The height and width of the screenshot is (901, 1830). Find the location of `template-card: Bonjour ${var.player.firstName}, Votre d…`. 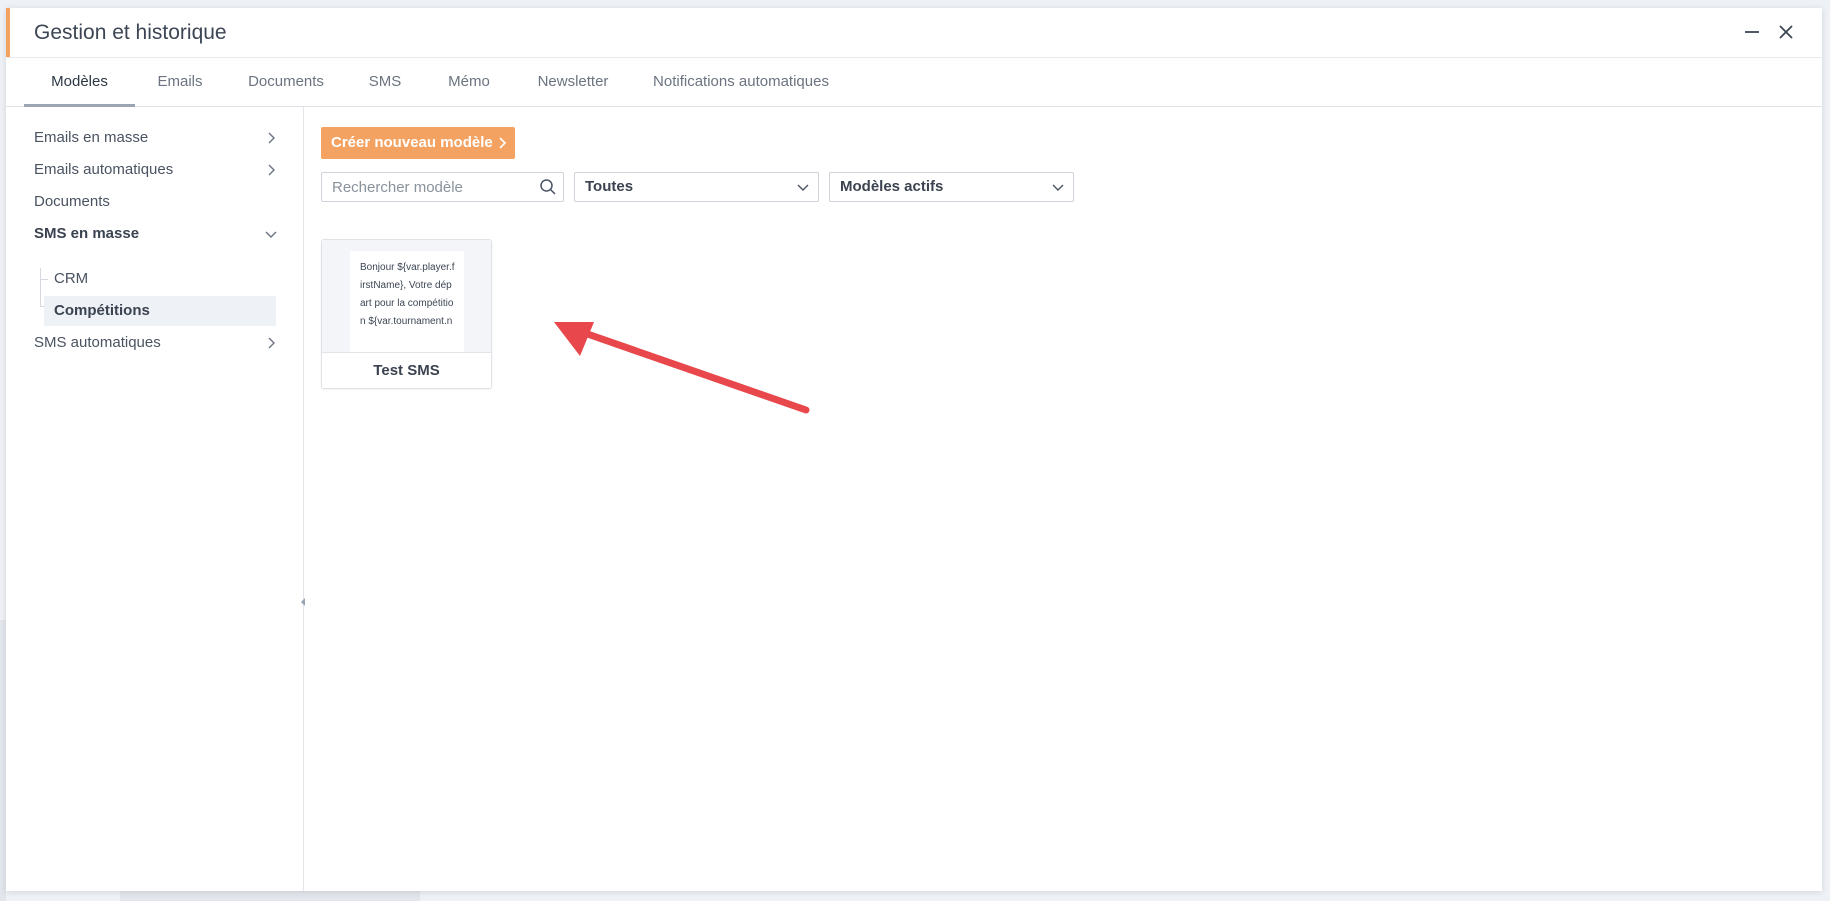

template-card: Bonjour ${var.player.firstName}, Votre d… is located at coordinates (406, 314).